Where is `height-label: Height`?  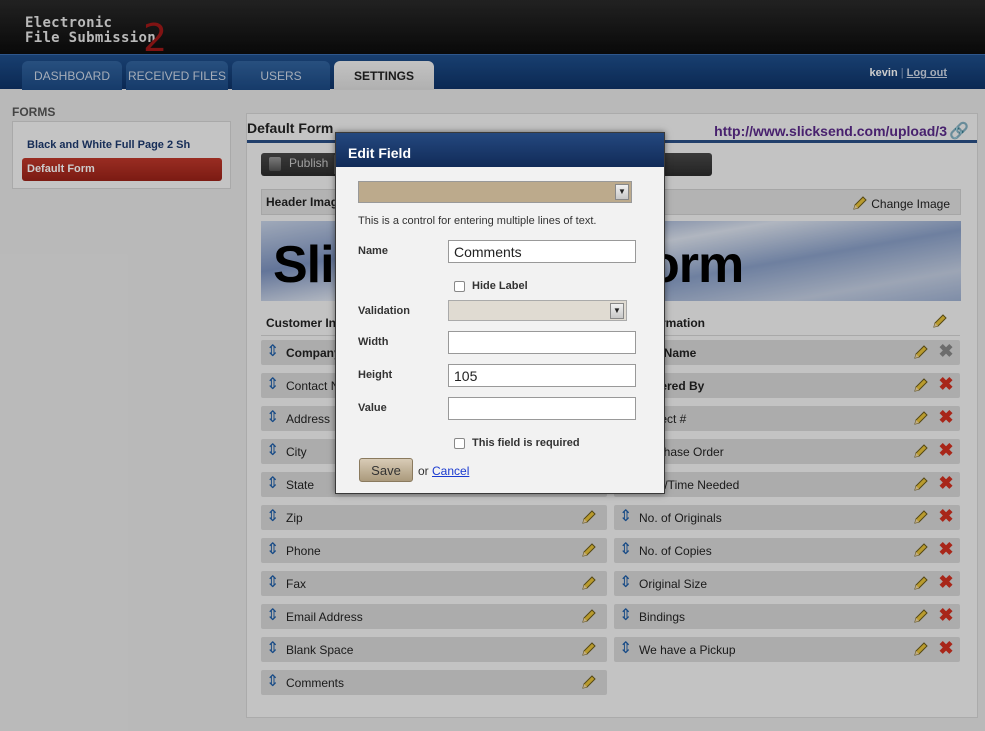 height-label: Height is located at coordinates (375, 375).